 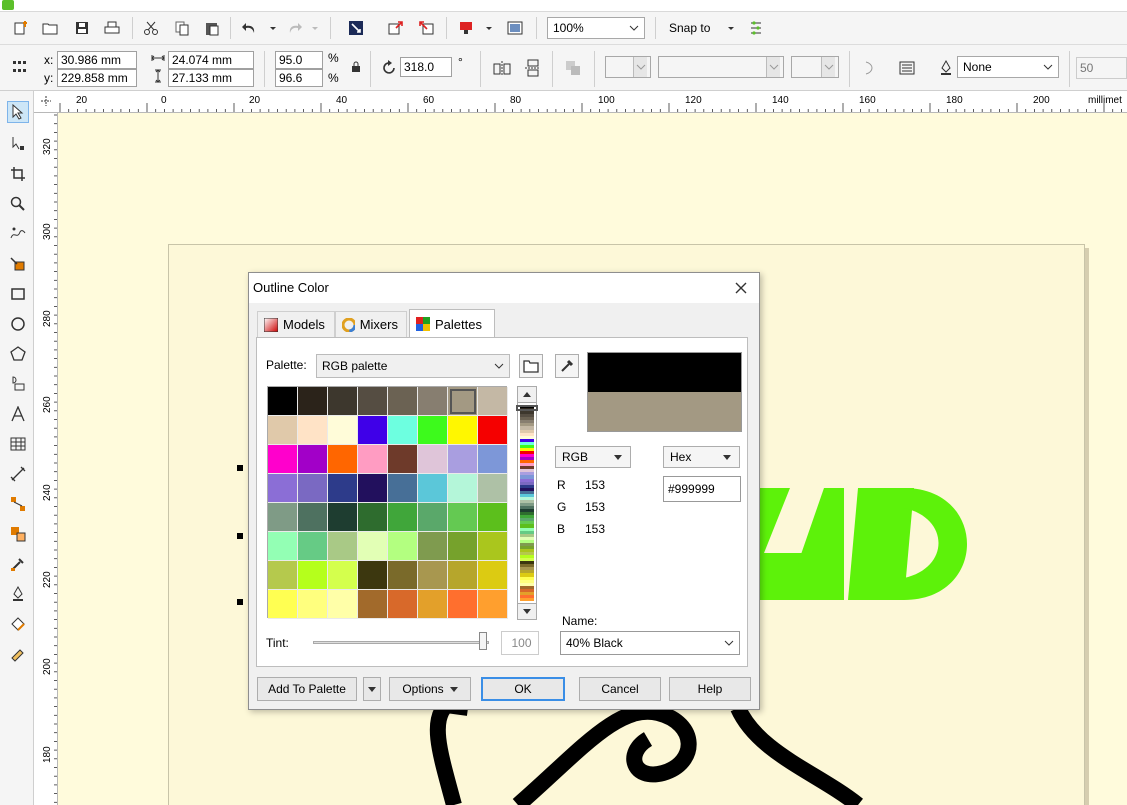 I want to click on hex-value-input: #999999, so click(x=702, y=489).